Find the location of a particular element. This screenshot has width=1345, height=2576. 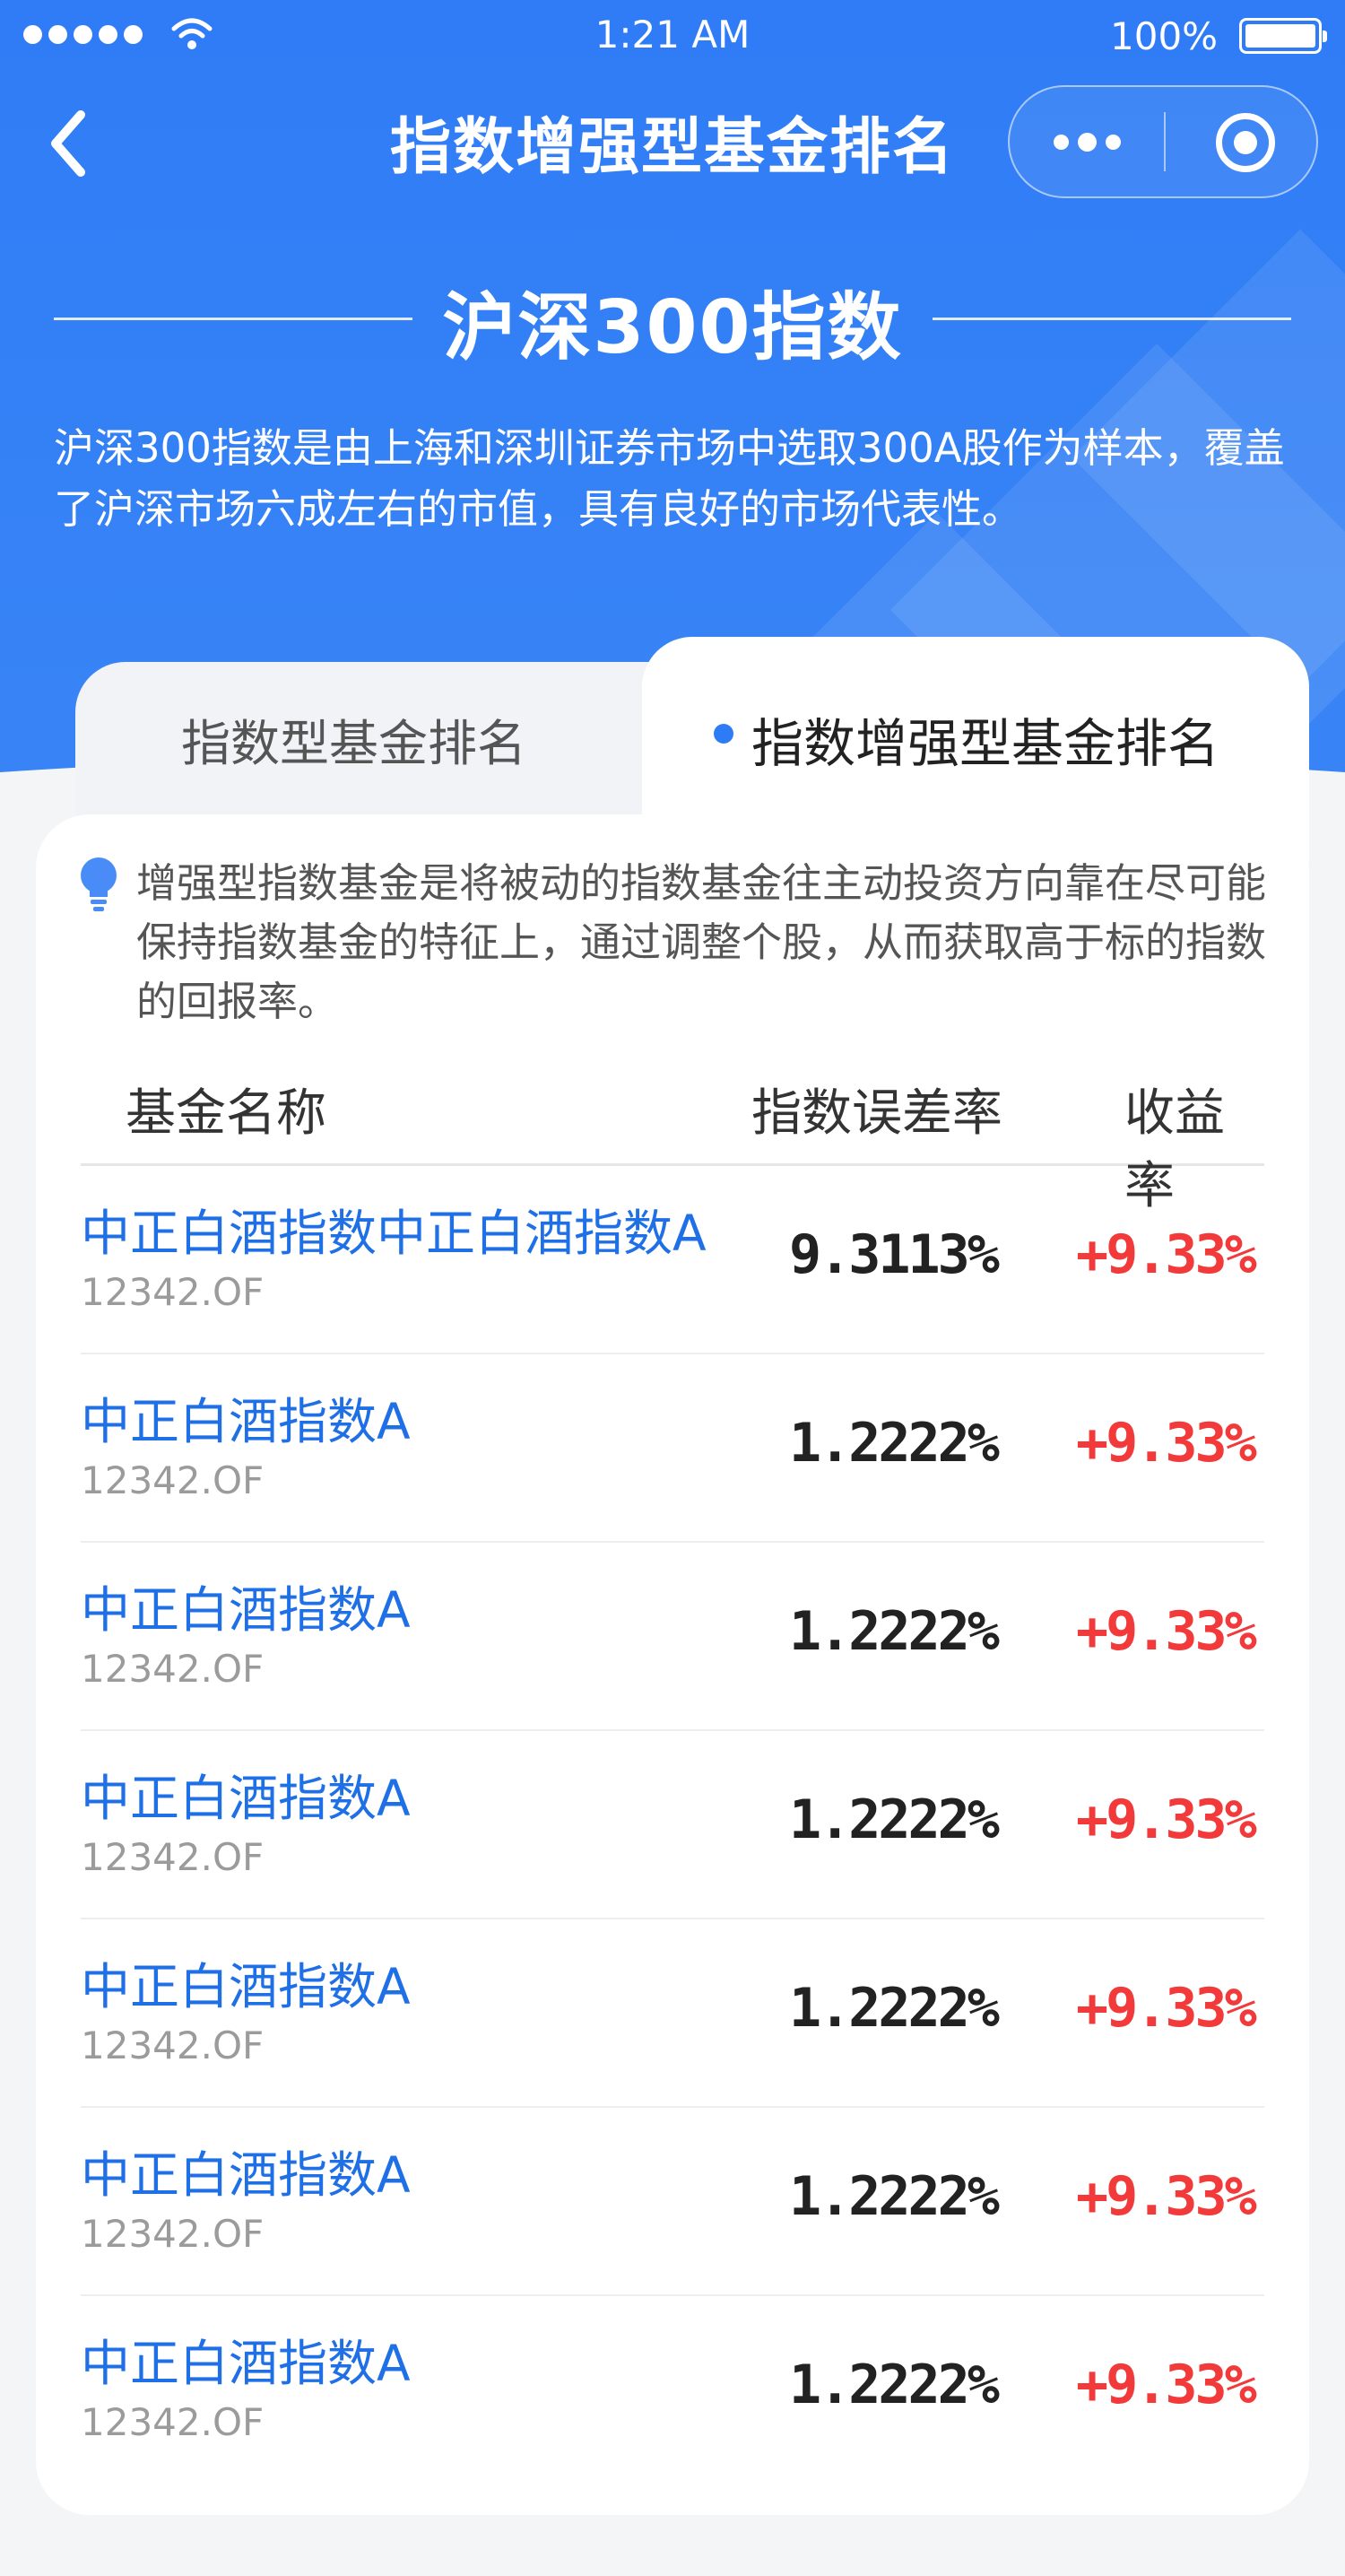

tab-label: 指数增强型基金排名 is located at coordinates (986, 743).